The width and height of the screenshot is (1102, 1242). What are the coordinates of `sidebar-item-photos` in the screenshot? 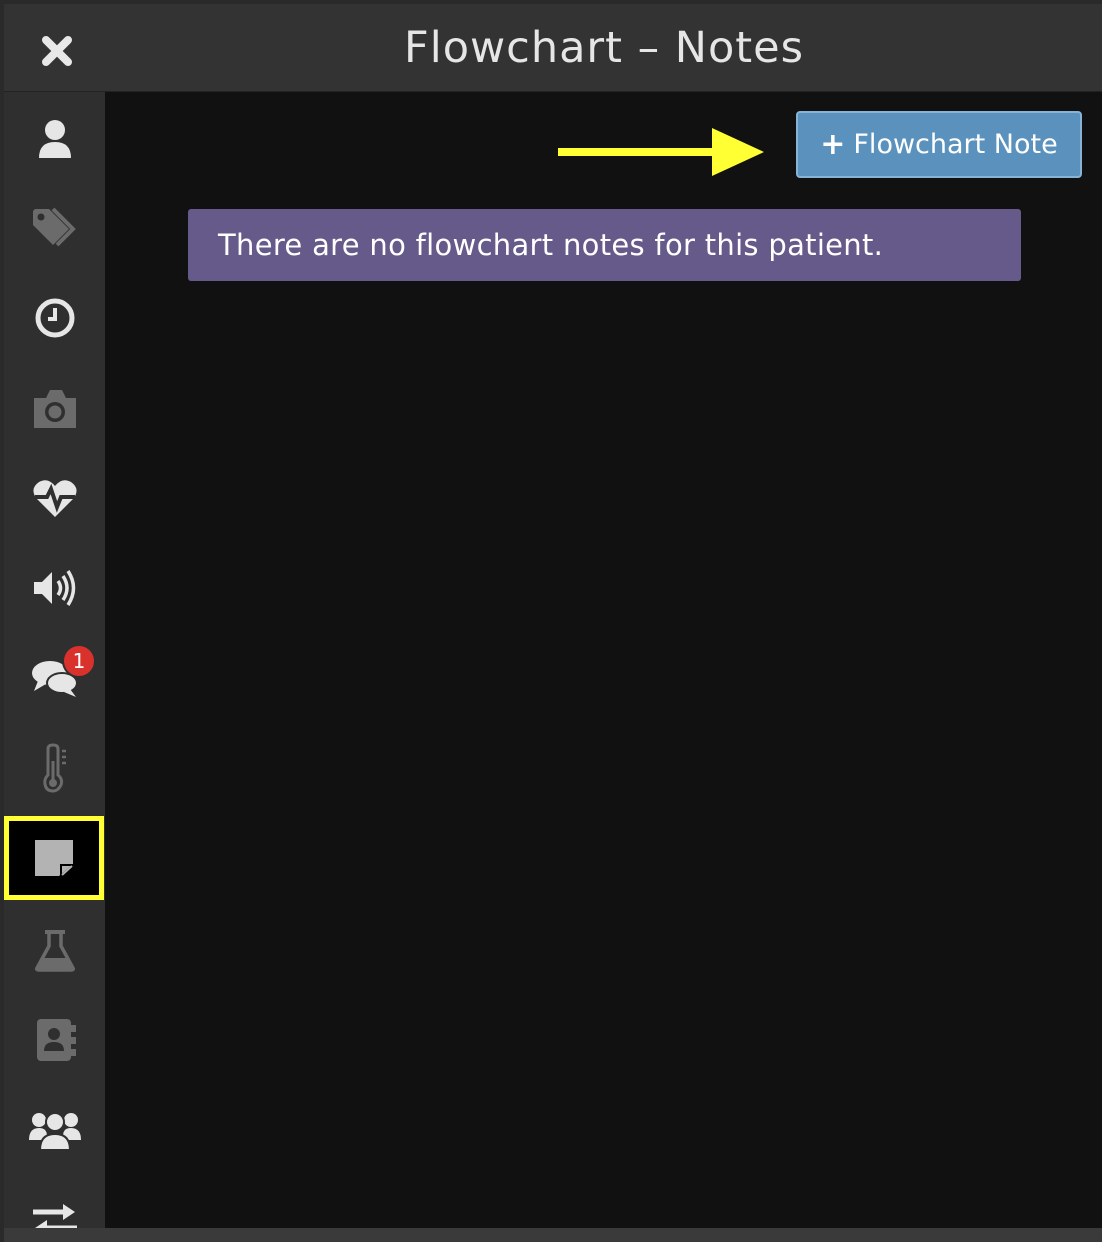 It's located at (54, 408).